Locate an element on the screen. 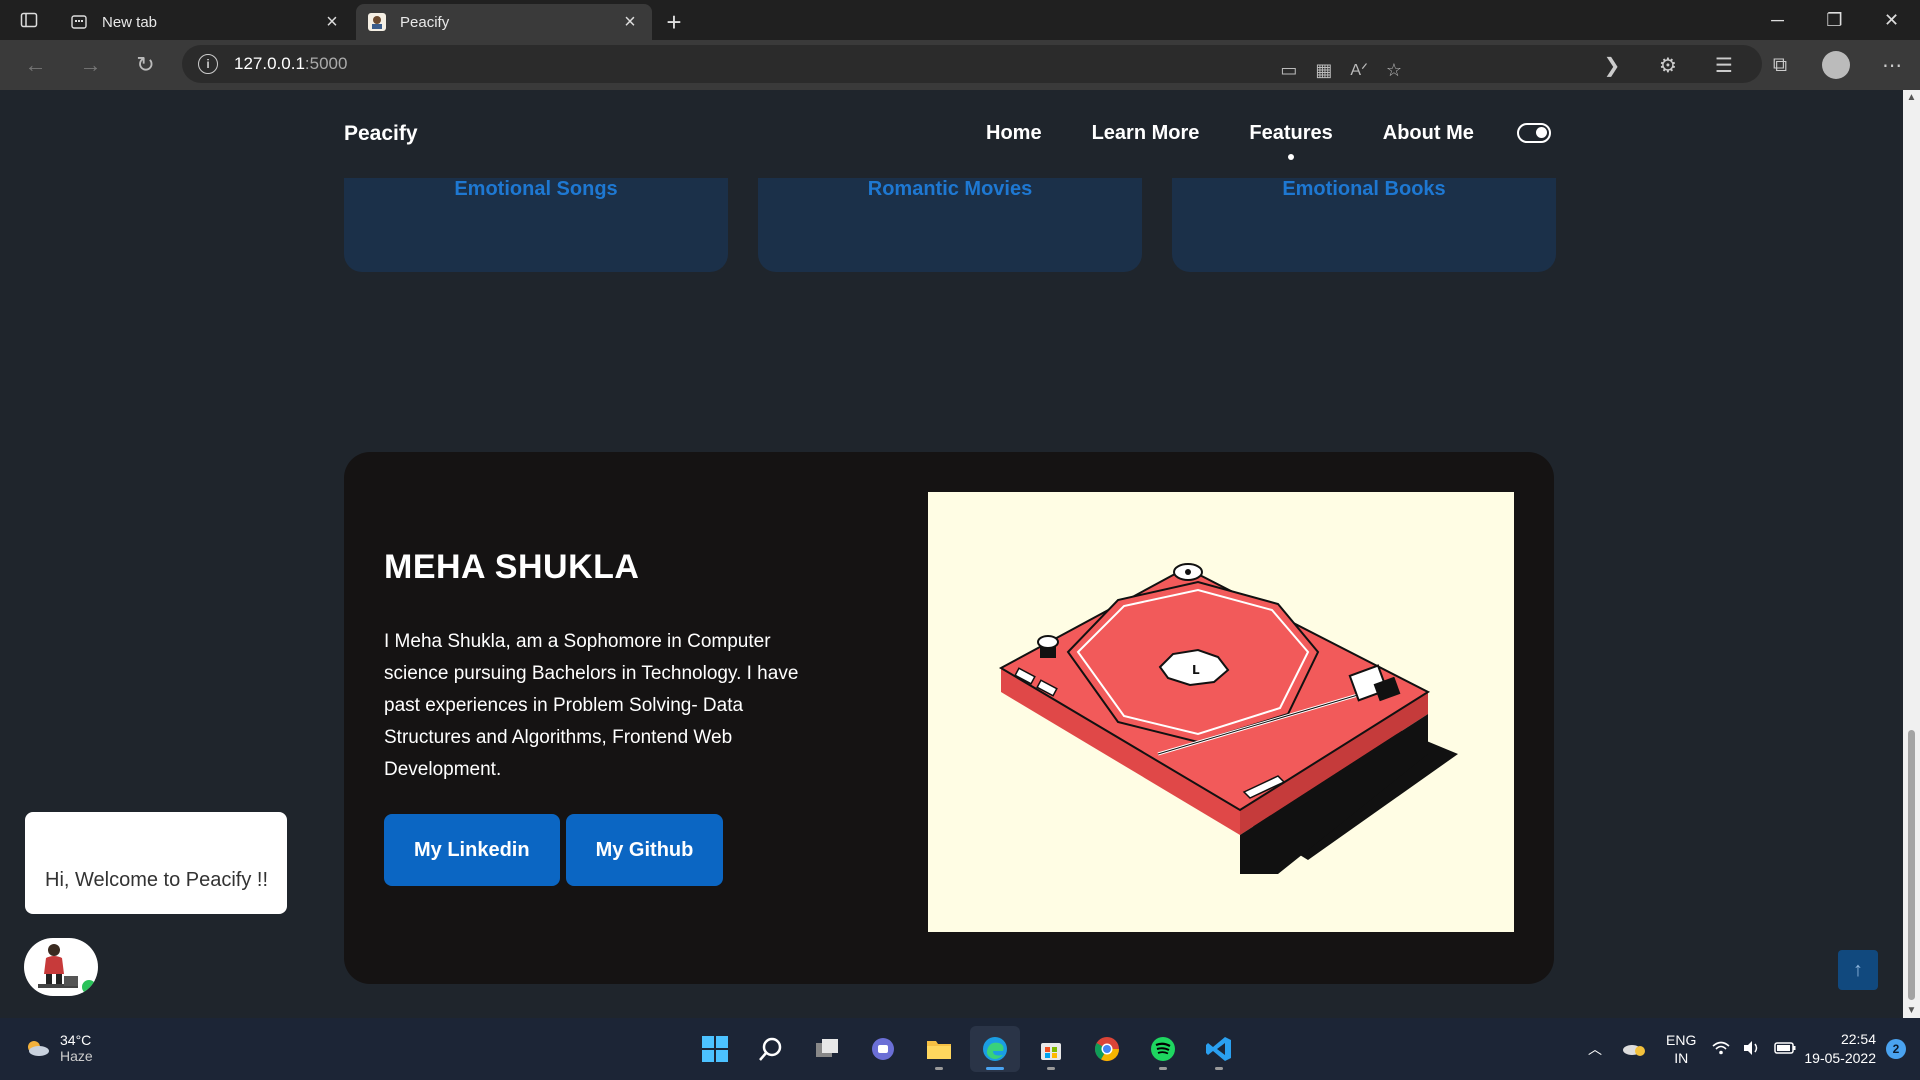 This screenshot has width=1920, height=1080. scrollbar-thumb is located at coordinates (1911, 865).